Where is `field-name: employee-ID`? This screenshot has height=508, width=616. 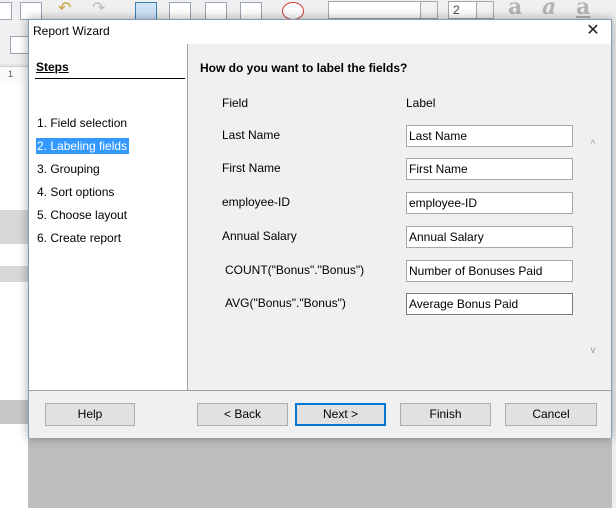
field-name: employee-ID is located at coordinates (256, 202).